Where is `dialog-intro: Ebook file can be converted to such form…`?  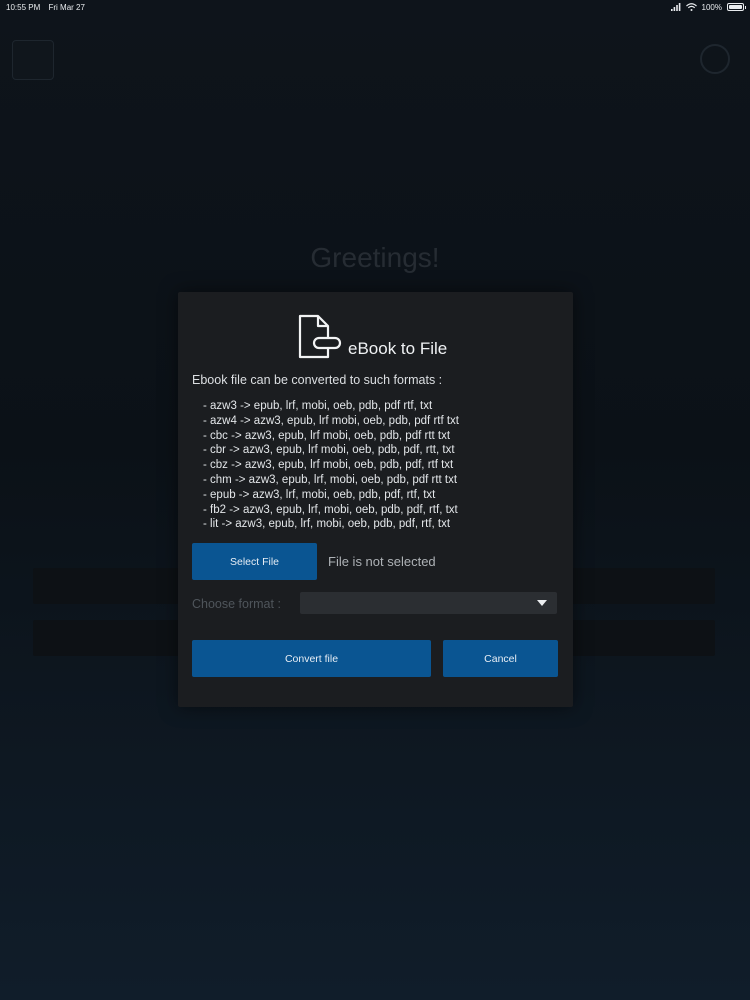
dialog-intro: Ebook file can be converted to such form… is located at coordinates (317, 380).